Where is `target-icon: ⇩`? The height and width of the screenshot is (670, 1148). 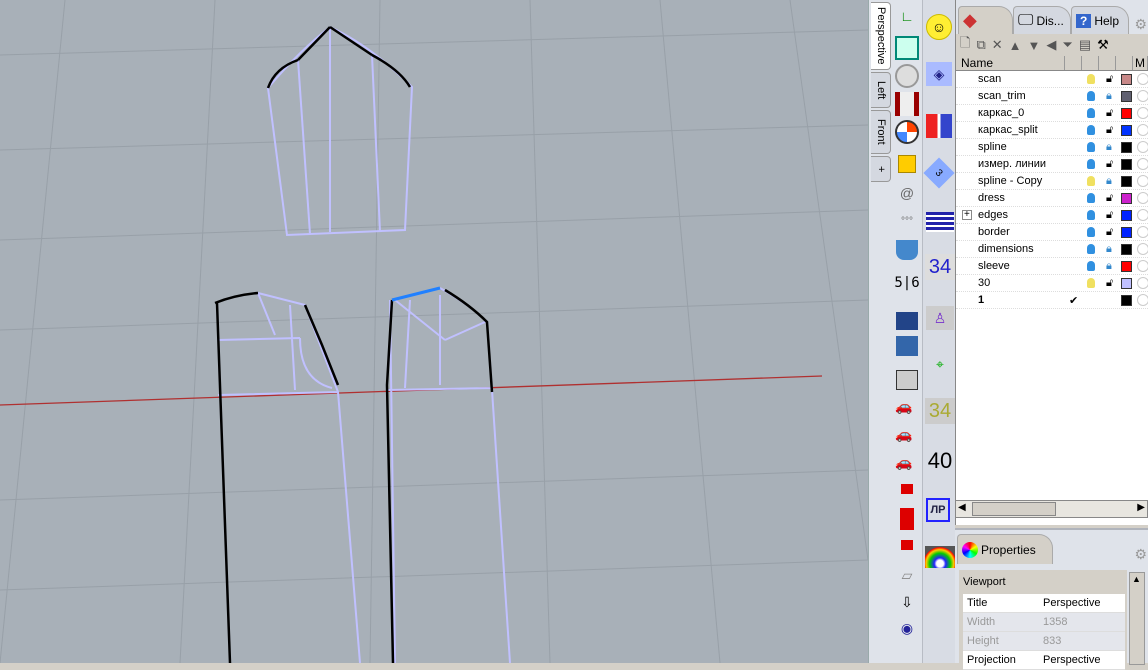 target-icon: ⇩ is located at coordinates (907, 602).